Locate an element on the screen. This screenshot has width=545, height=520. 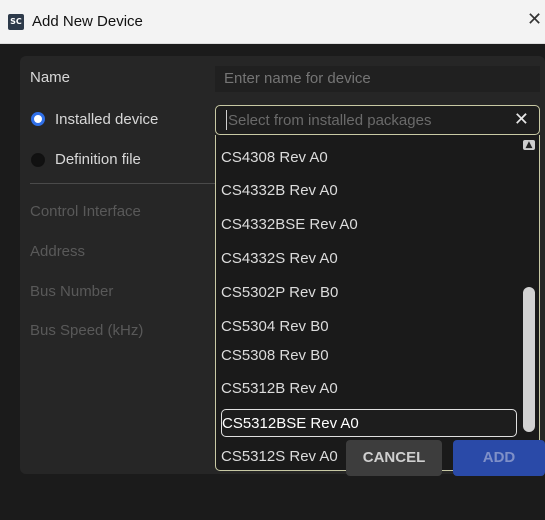
definition-file-label: Definition file is located at coordinates (98, 159).